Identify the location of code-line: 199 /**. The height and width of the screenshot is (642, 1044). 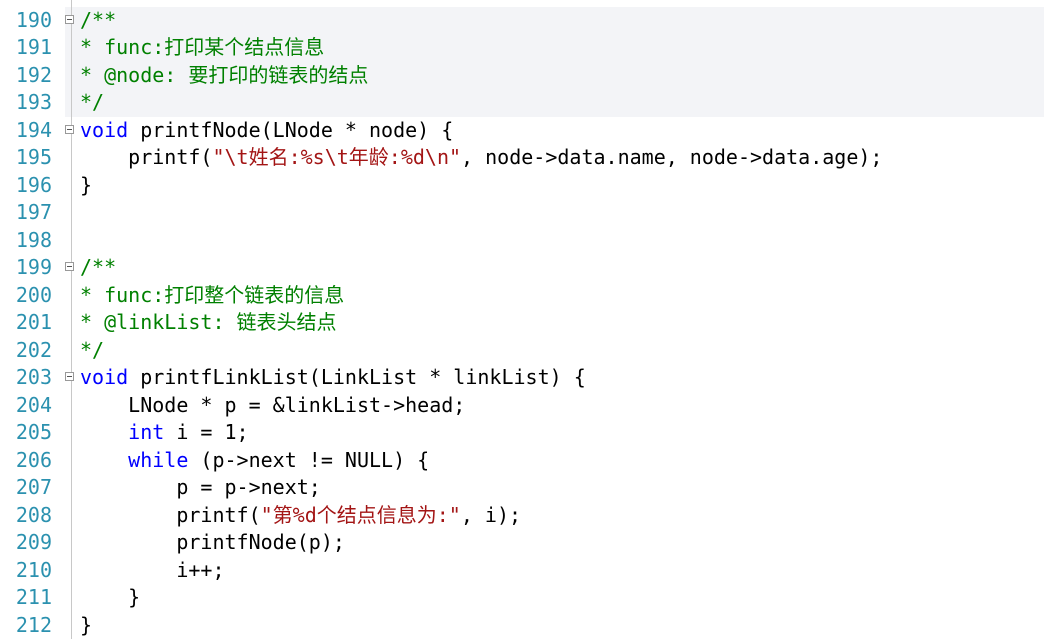
(522, 268).